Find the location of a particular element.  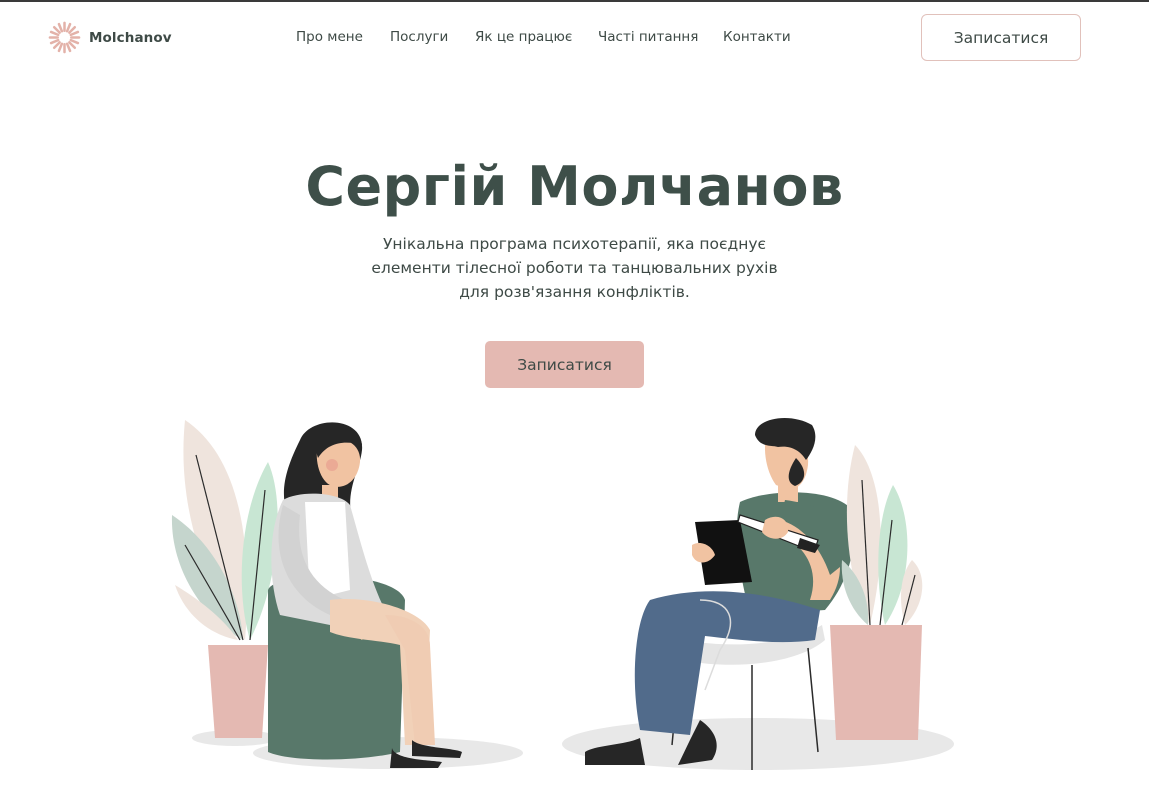

nav-link-contacts: Контакти is located at coordinates (757, 37).